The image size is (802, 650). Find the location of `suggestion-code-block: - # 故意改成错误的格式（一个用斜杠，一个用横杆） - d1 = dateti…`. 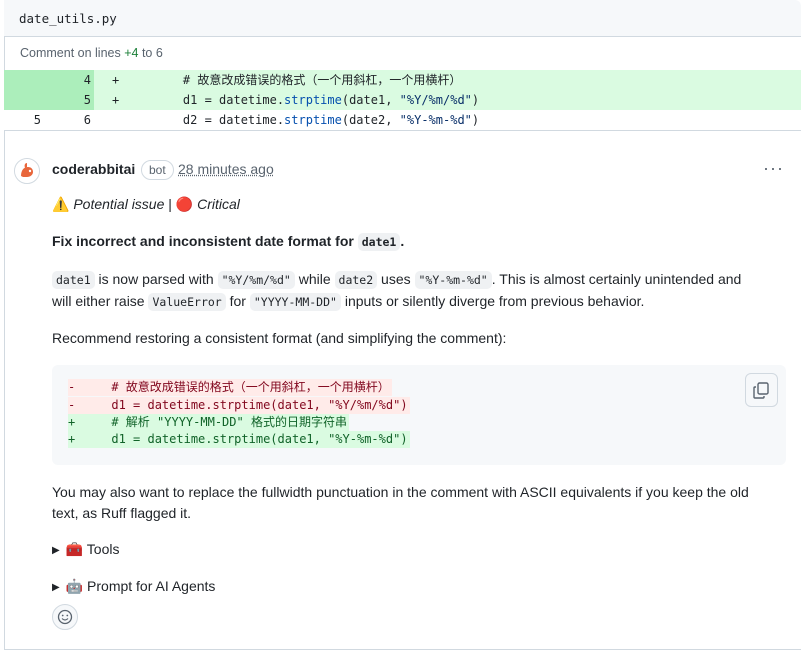

suggestion-code-block: - # 故意改成错误的格式（一个用斜杠，一个用横杆） - d1 = dateti… is located at coordinates (419, 415).